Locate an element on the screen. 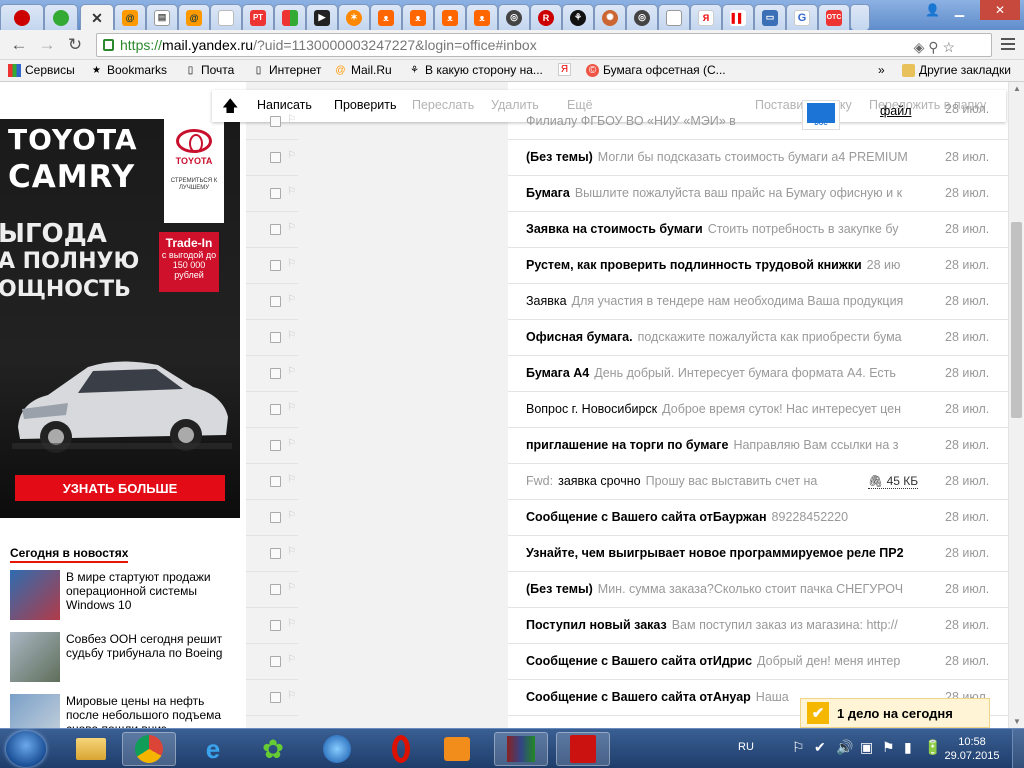 The height and width of the screenshot is (768, 1024). opera-taskbar-icon is located at coordinates (401, 749).